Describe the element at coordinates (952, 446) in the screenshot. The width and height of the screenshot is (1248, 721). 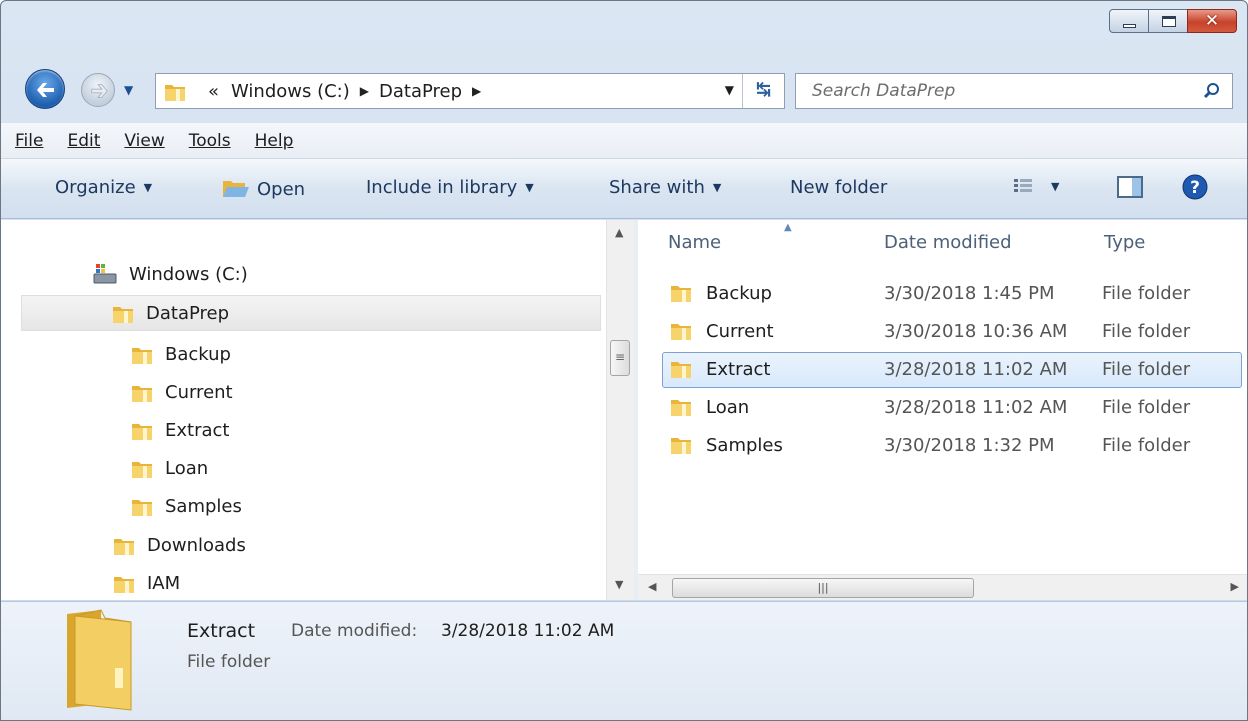
I see `file-row-samples: Samples 3/30/2018 1:32 PM File folder` at that location.